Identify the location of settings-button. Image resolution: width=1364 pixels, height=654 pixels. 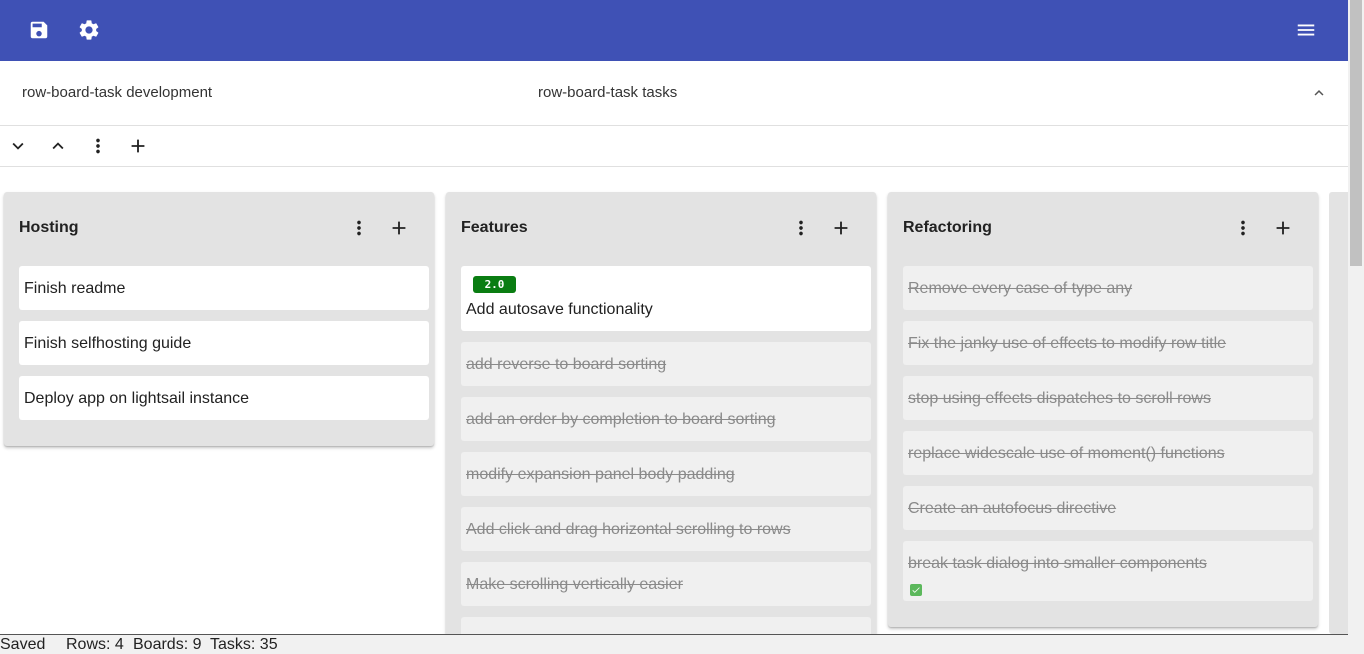
(89, 30).